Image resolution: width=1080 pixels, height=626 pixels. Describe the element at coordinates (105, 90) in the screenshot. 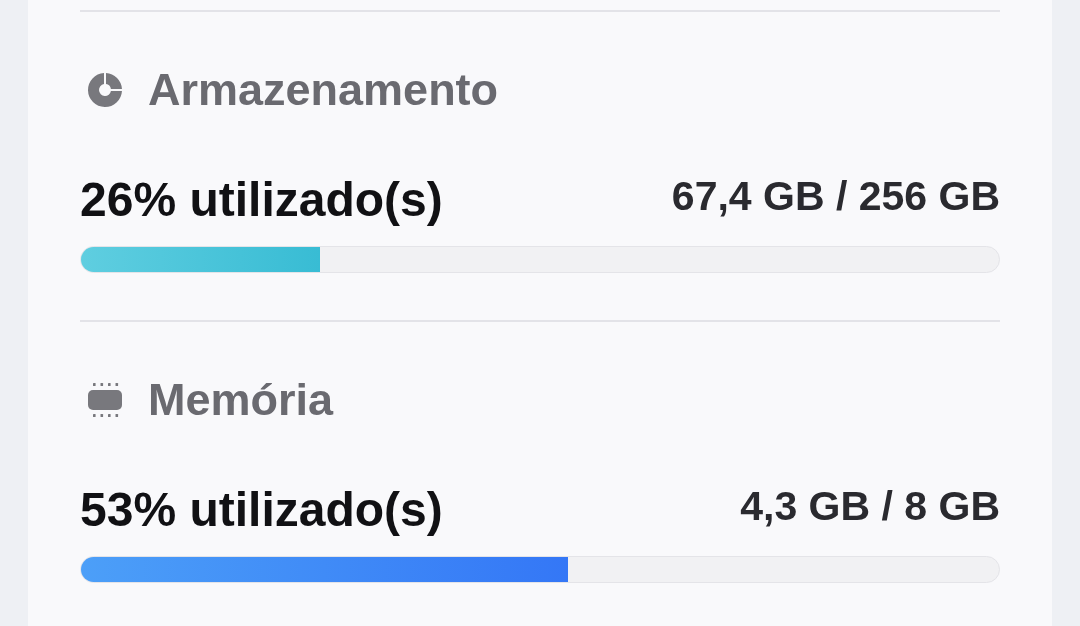

I see `pie-chart-icon` at that location.